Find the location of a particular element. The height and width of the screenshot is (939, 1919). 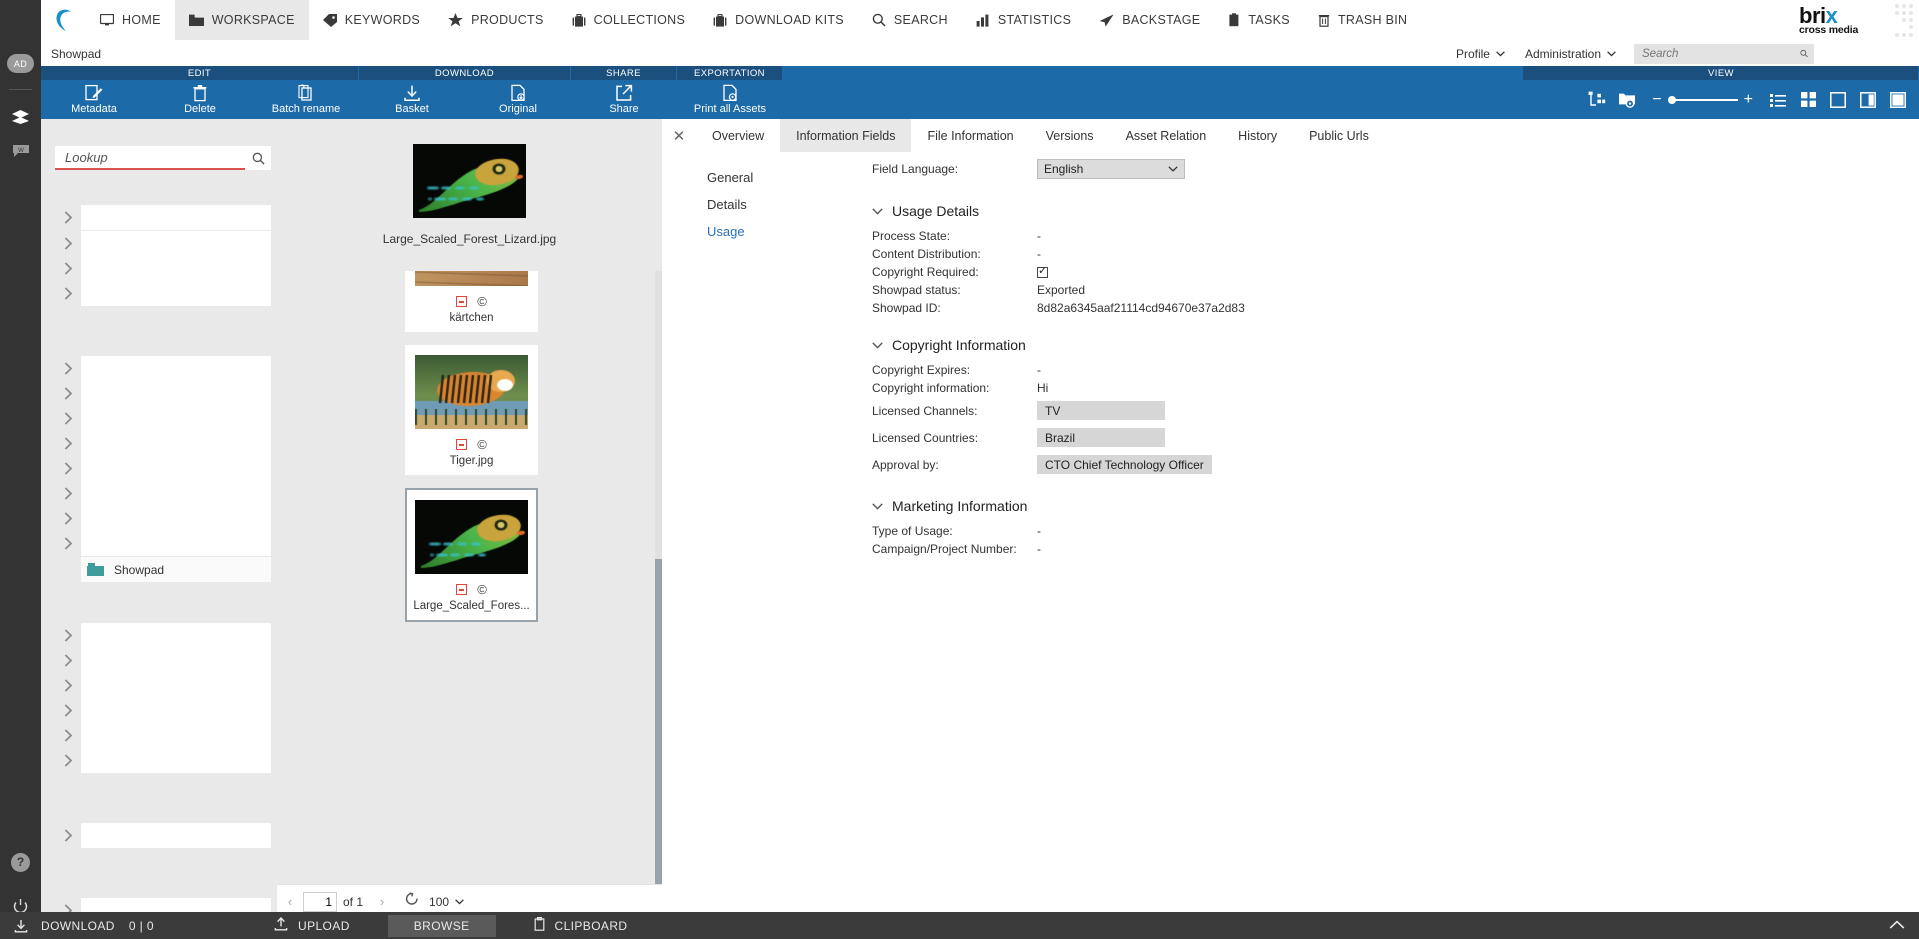

tab-information-fields: Information Fields is located at coordinates (846, 135).